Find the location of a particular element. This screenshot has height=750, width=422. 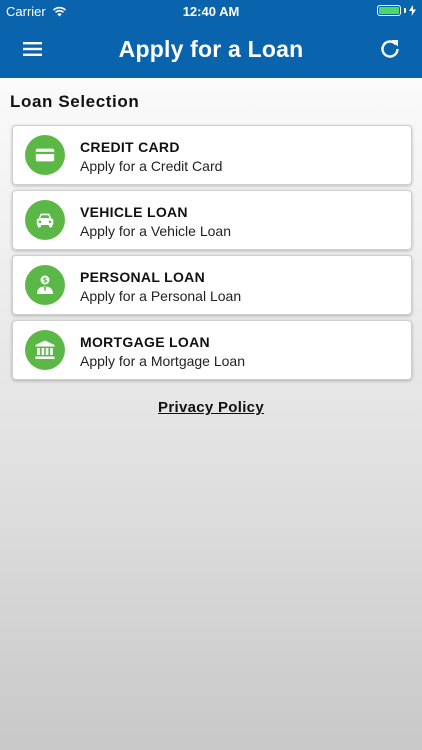

credit-card-icon is located at coordinates (45, 155).